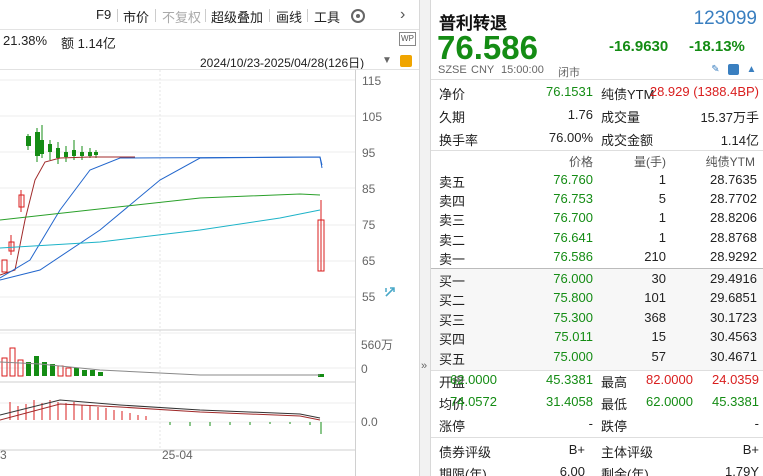  Describe the element at coordinates (573, 198) in the screenshot. I see `ask-price: 76.753` at that location.